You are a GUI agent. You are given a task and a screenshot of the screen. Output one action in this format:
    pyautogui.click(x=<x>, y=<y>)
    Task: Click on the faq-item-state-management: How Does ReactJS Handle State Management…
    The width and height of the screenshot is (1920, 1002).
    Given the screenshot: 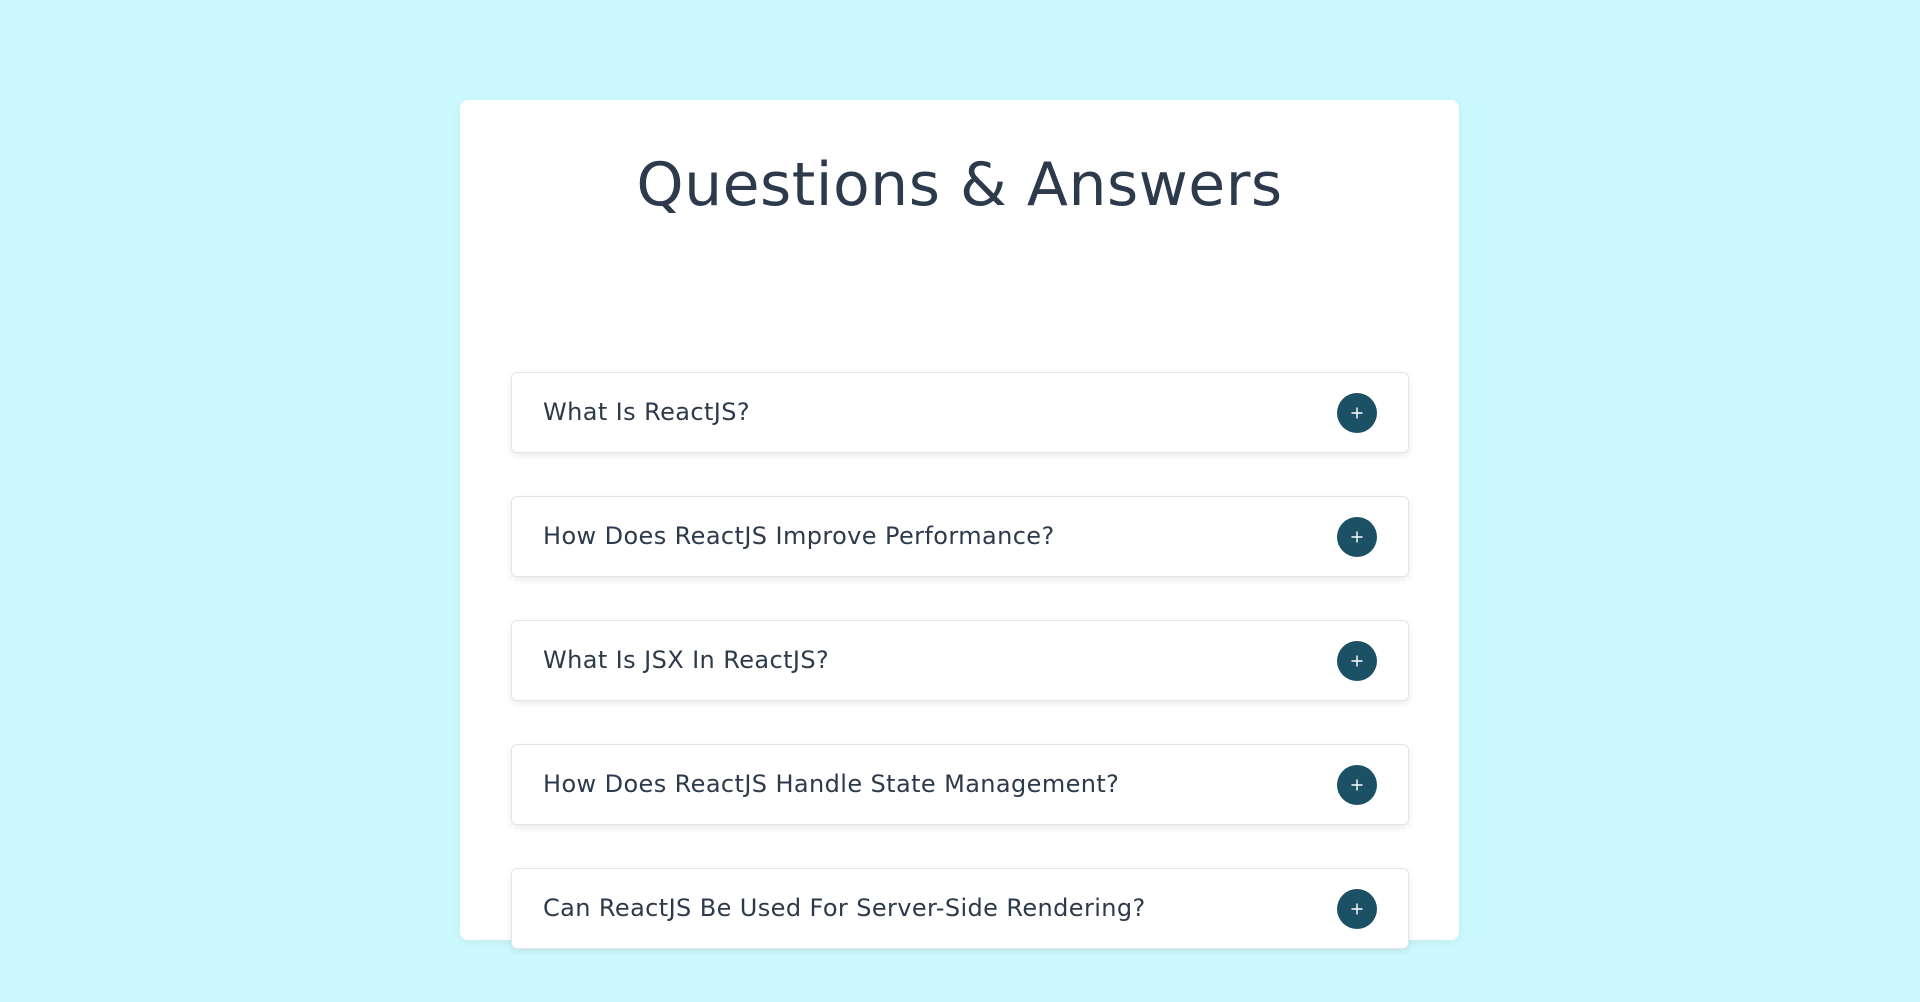 What is the action you would take?
    pyautogui.click(x=960, y=784)
    